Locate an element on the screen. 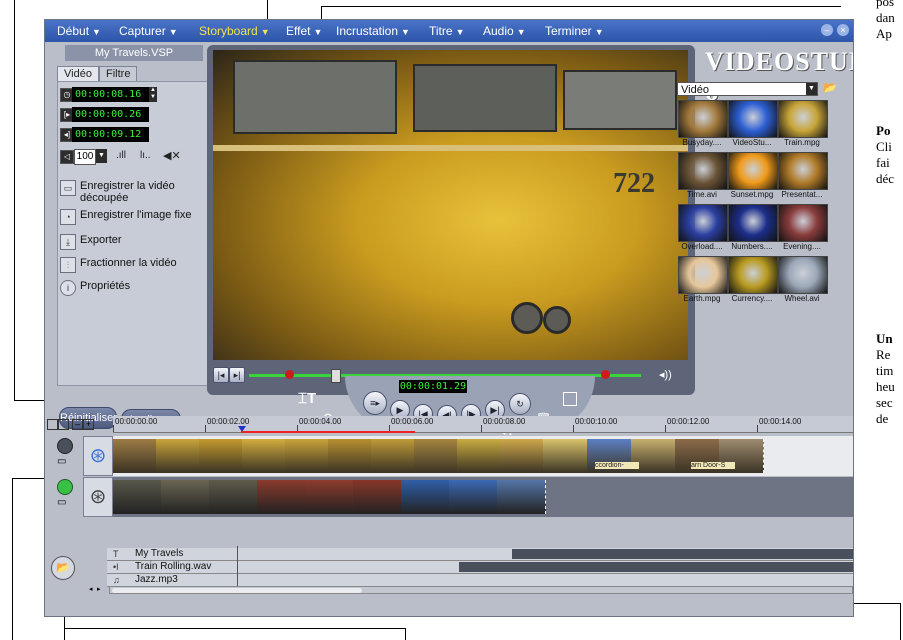  mute-icon: ◀✕ is located at coordinates (172, 155).